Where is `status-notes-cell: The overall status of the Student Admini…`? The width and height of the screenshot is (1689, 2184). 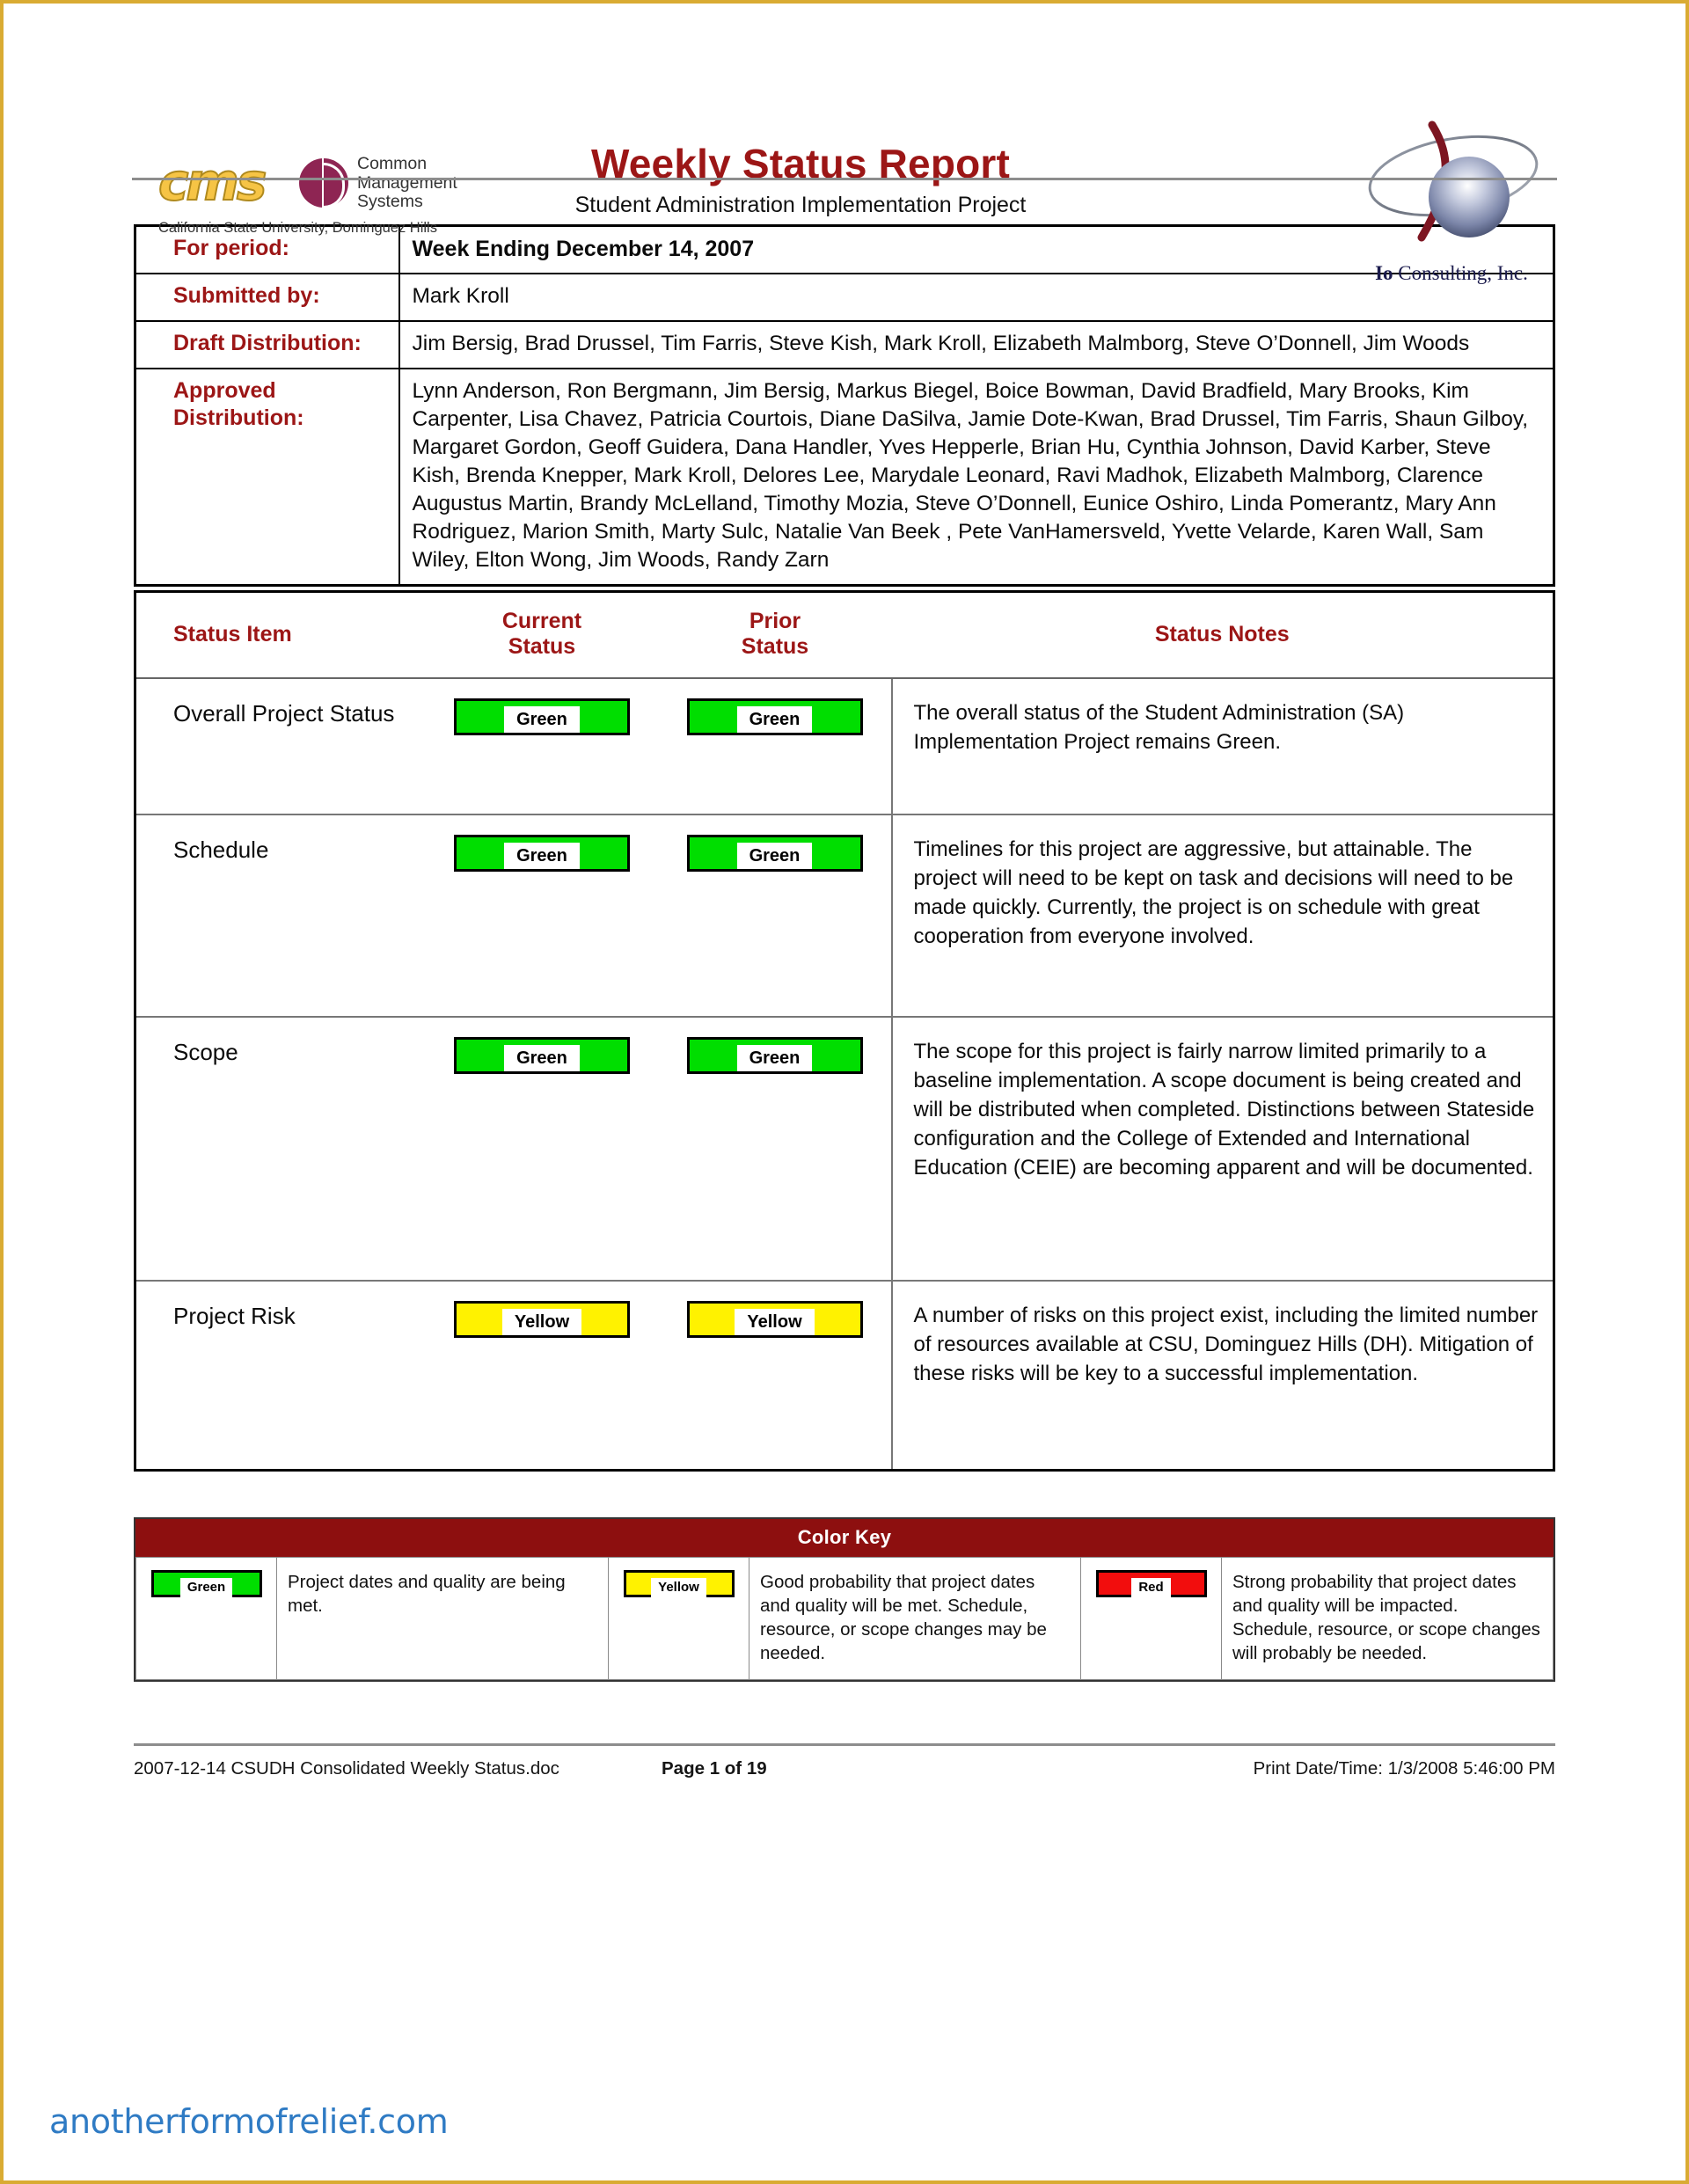 status-notes-cell: The overall status of the Student Admini… is located at coordinates (1222, 746).